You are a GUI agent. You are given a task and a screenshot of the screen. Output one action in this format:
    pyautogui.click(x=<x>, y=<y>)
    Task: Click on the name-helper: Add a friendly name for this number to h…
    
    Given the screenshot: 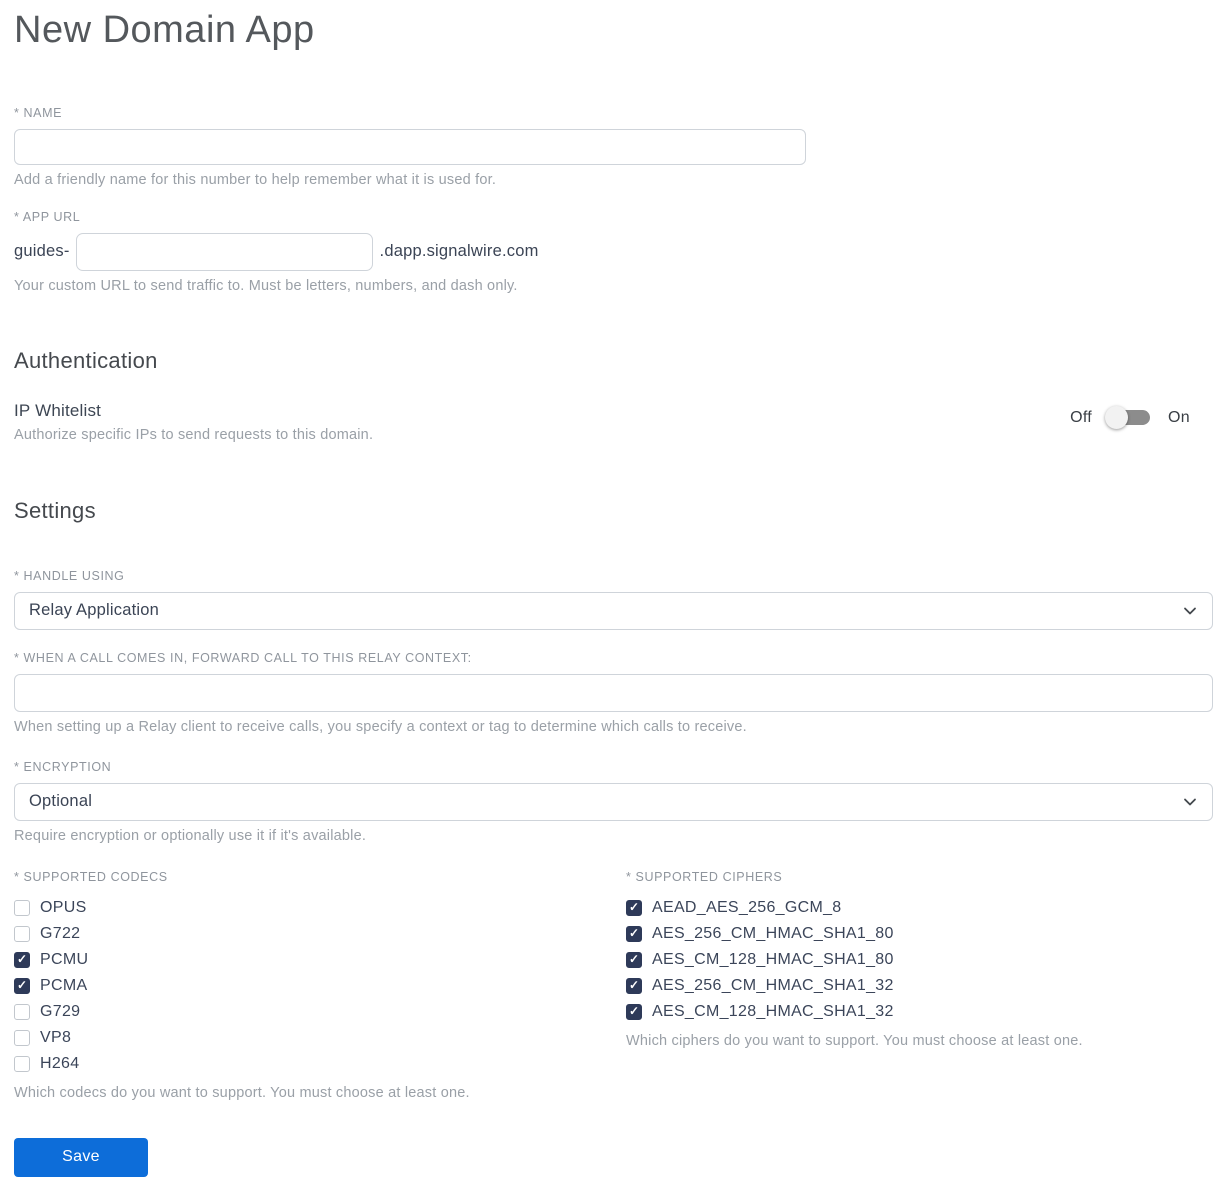 What is the action you would take?
    pyautogui.click(x=255, y=179)
    